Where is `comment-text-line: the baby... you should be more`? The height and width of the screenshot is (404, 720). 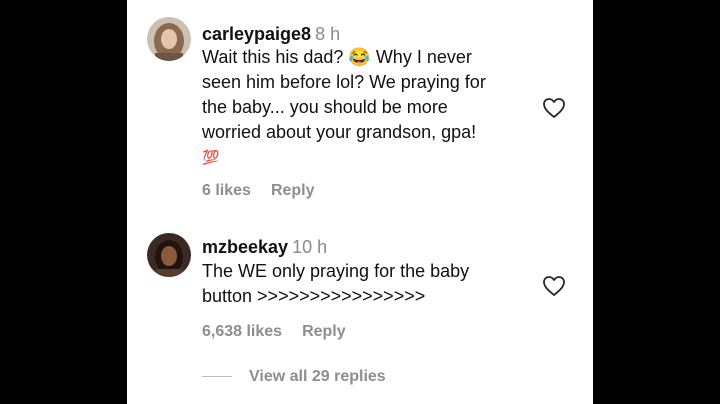 comment-text-line: the baby... you should be more is located at coordinates (325, 107).